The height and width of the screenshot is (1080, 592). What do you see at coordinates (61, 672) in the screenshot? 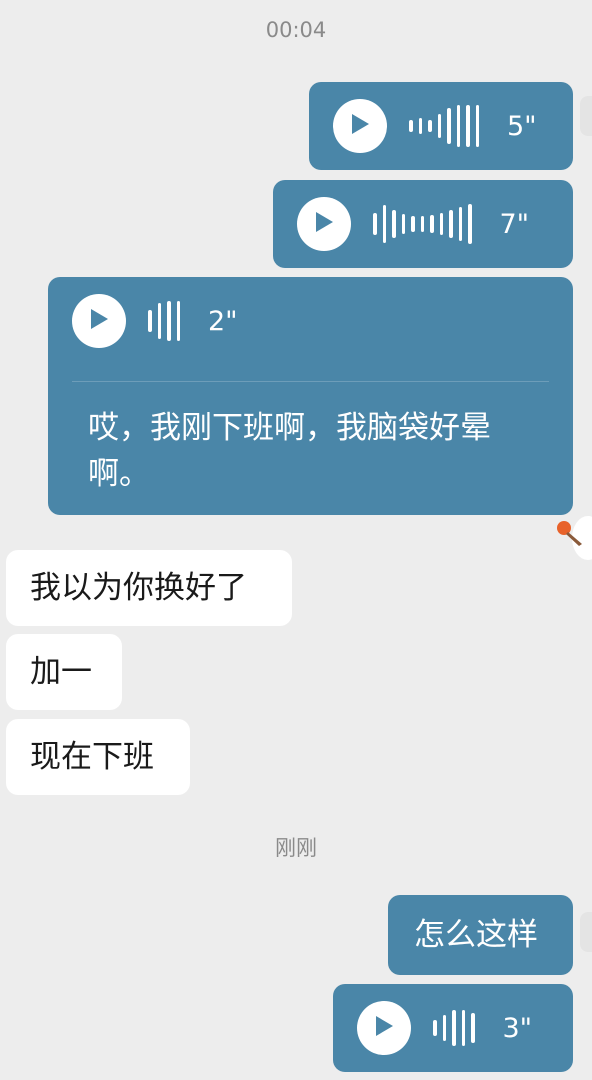
I see `message-text: 加一` at bounding box center [61, 672].